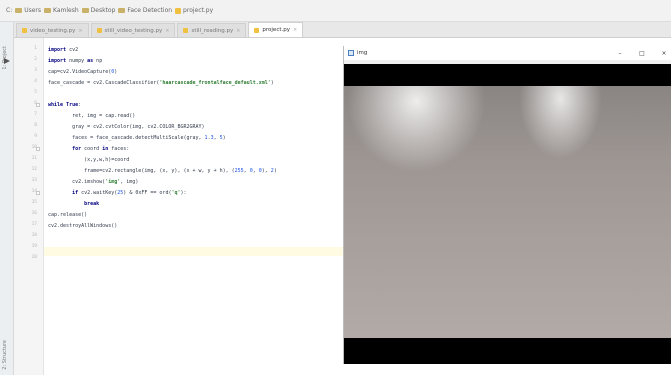 The height and width of the screenshot is (375, 671). I want to click on code-line: import cv2, so click(63, 50).